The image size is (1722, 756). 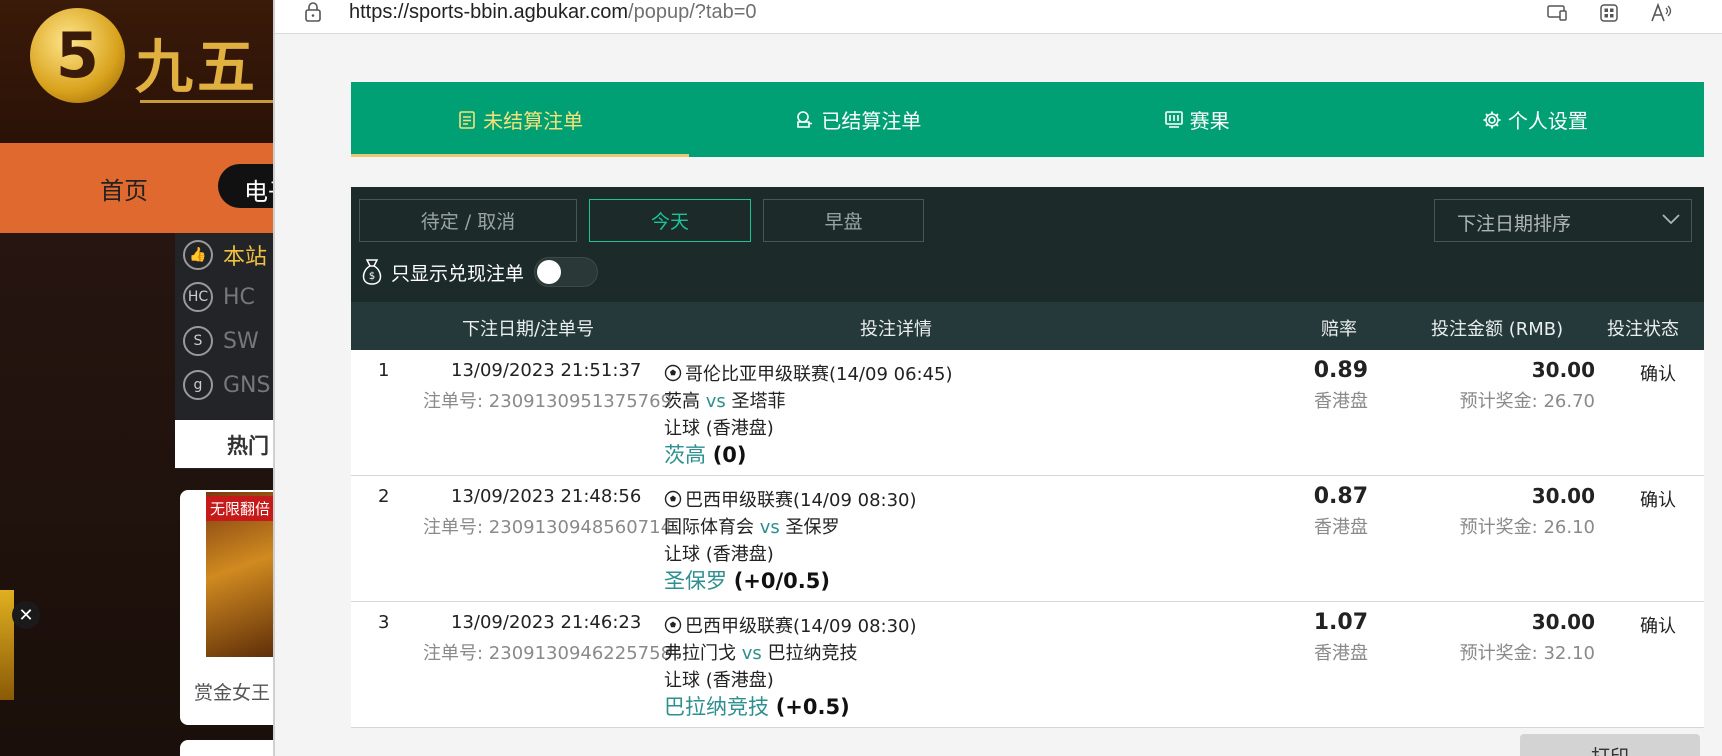 I want to click on bet-order-number: 注单号: 2309130948560714, so click(x=548, y=527).